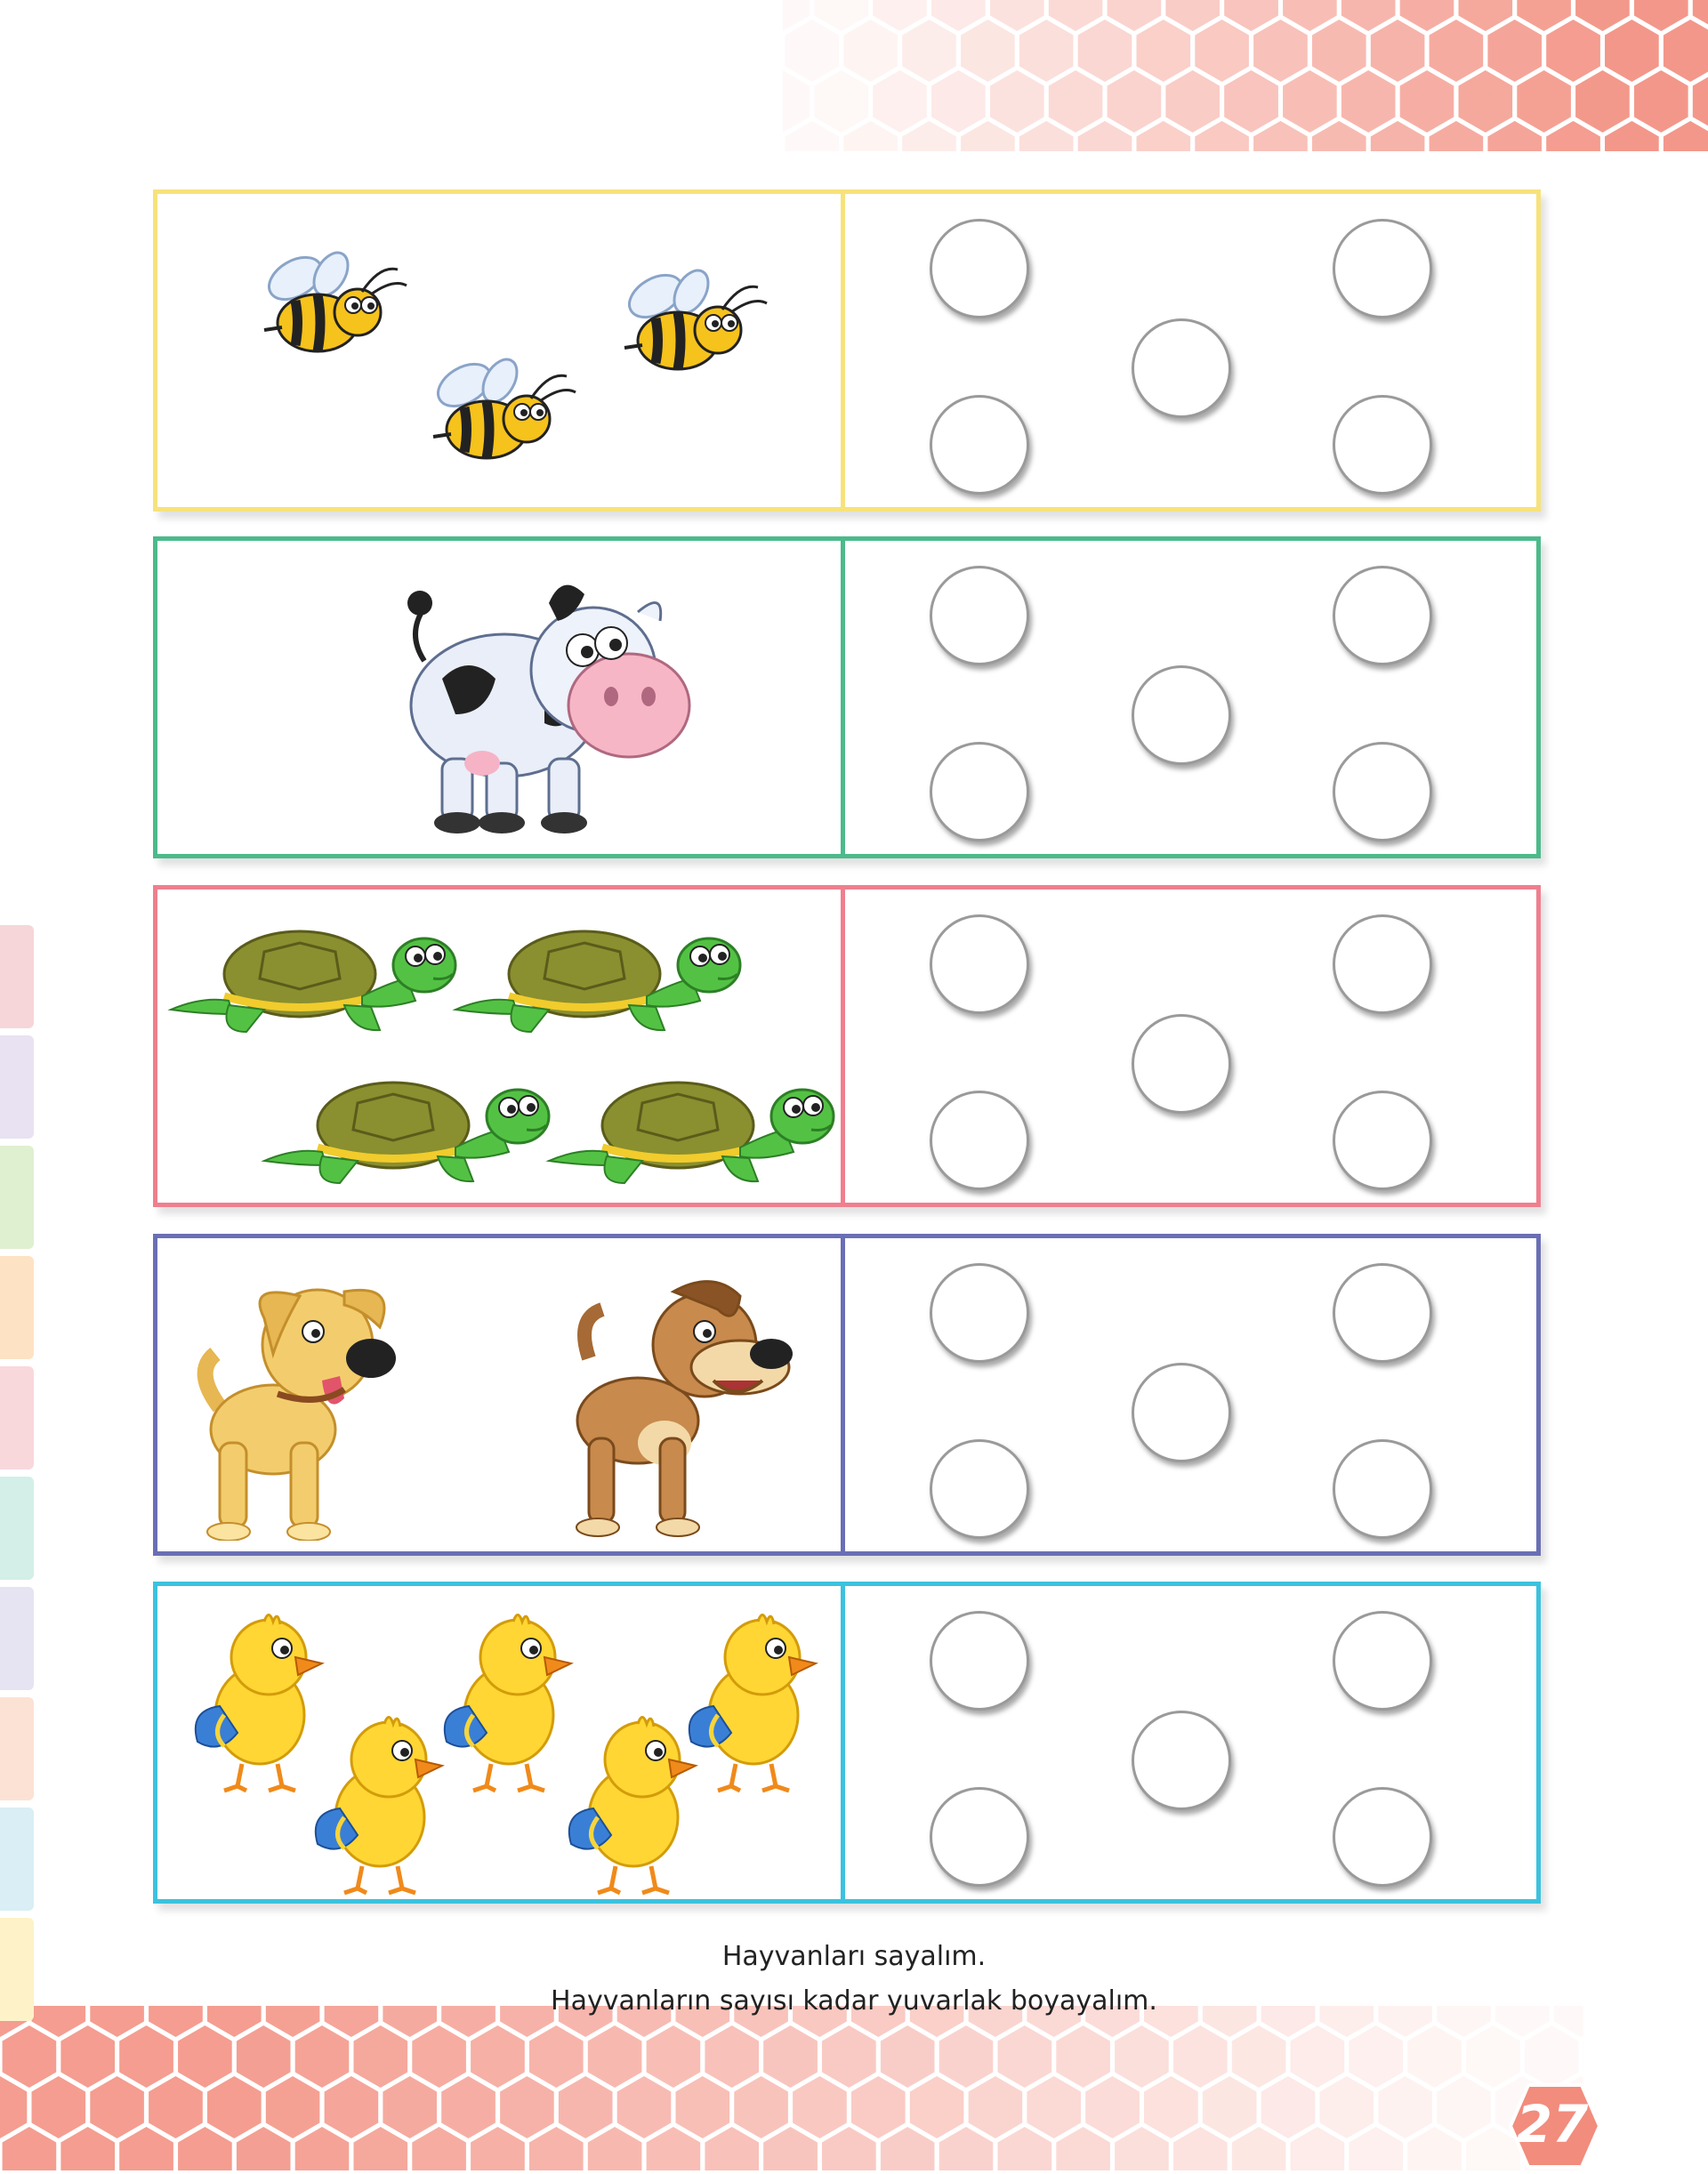 This screenshot has width=1708, height=2174. Describe the element at coordinates (847, 1743) in the screenshot. I see `chick-row` at that location.